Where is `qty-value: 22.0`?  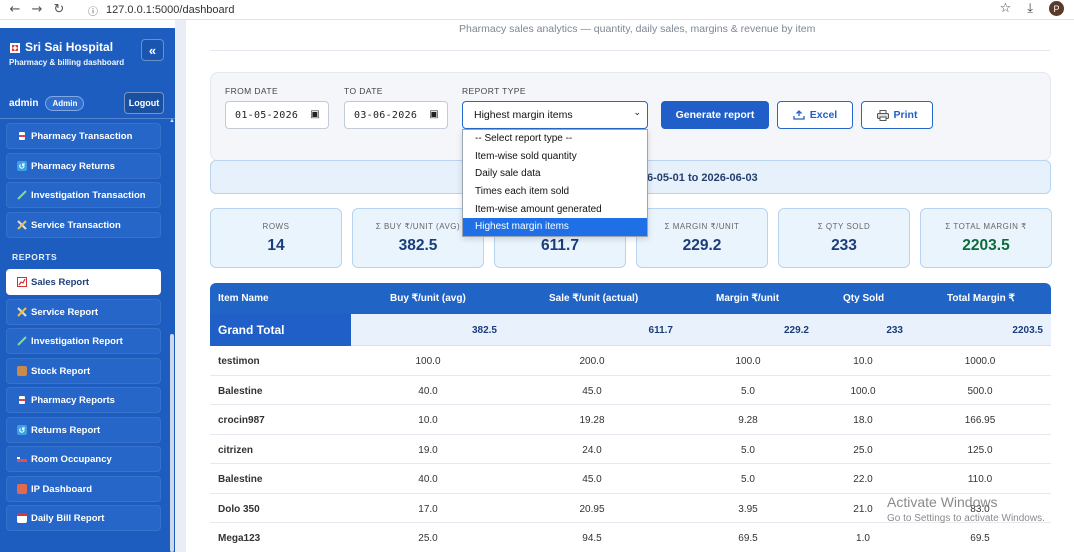 qty-value: 22.0 is located at coordinates (863, 479).